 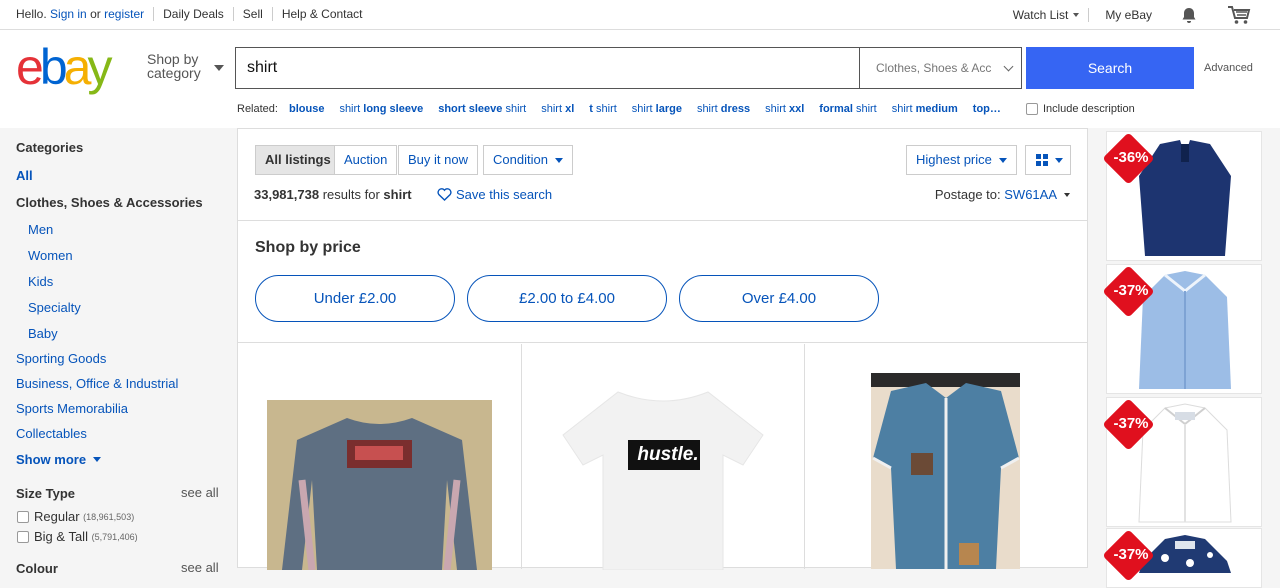 I want to click on bell-icon, so click(x=1189, y=15).